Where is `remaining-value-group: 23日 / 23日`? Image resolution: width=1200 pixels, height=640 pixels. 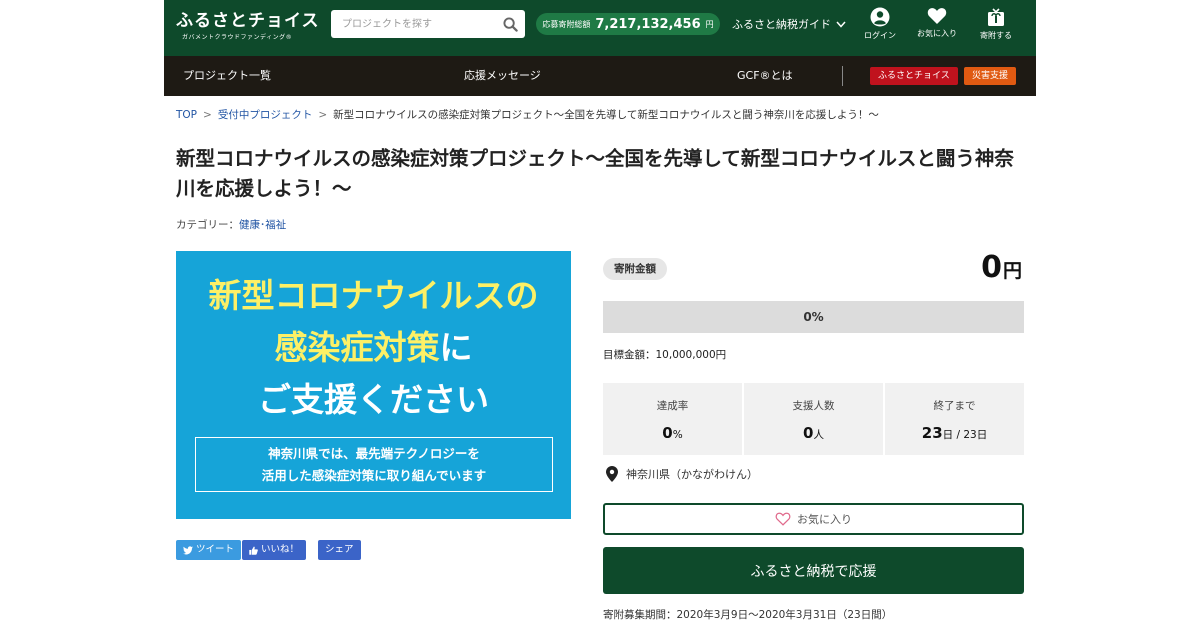
remaining-value-group: 23日 / 23日 is located at coordinates (954, 432).